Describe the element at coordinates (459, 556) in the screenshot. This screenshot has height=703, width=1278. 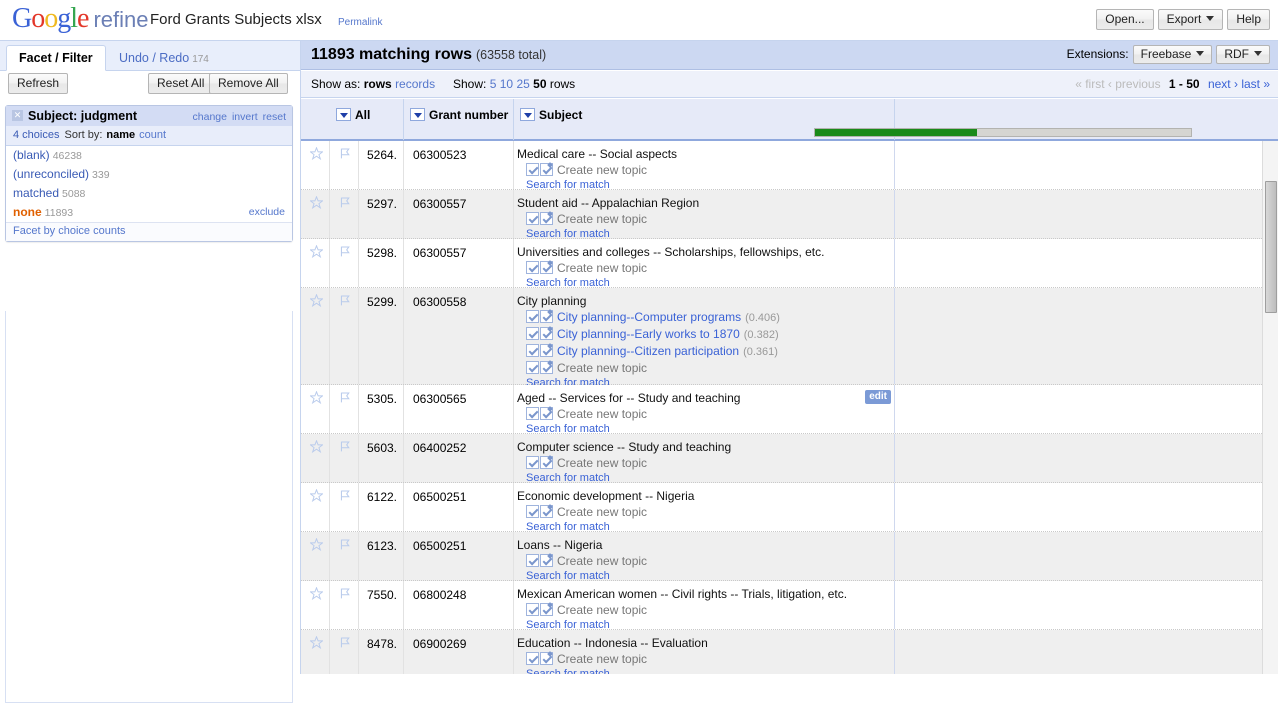
I see `grant-number-cell: 06500251` at that location.